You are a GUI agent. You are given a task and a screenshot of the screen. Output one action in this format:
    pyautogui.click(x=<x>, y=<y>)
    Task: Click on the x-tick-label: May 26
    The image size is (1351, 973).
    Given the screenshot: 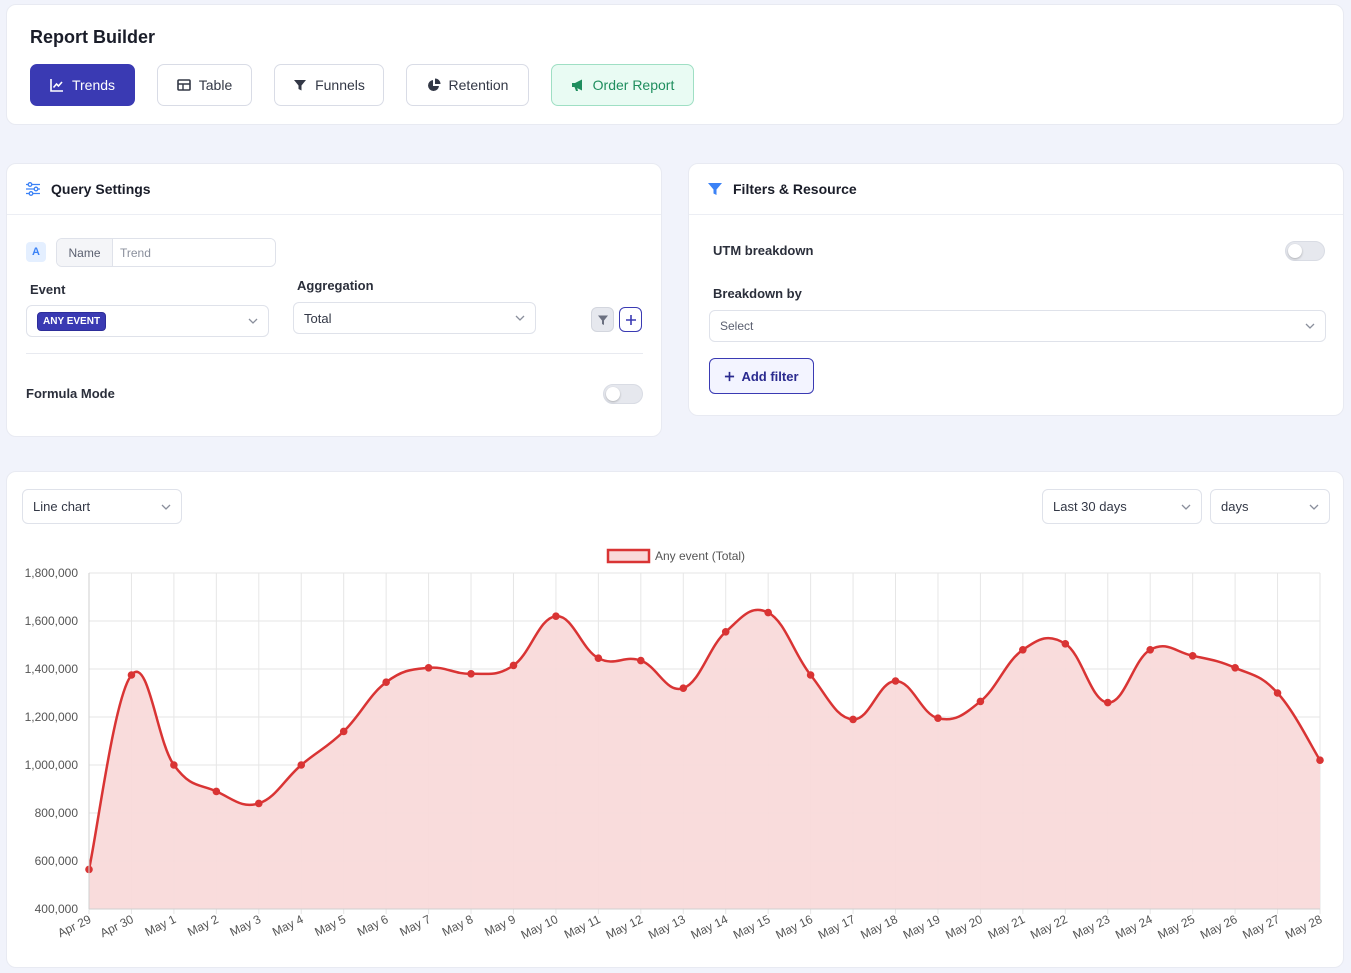 What is the action you would take?
    pyautogui.click(x=1219, y=927)
    